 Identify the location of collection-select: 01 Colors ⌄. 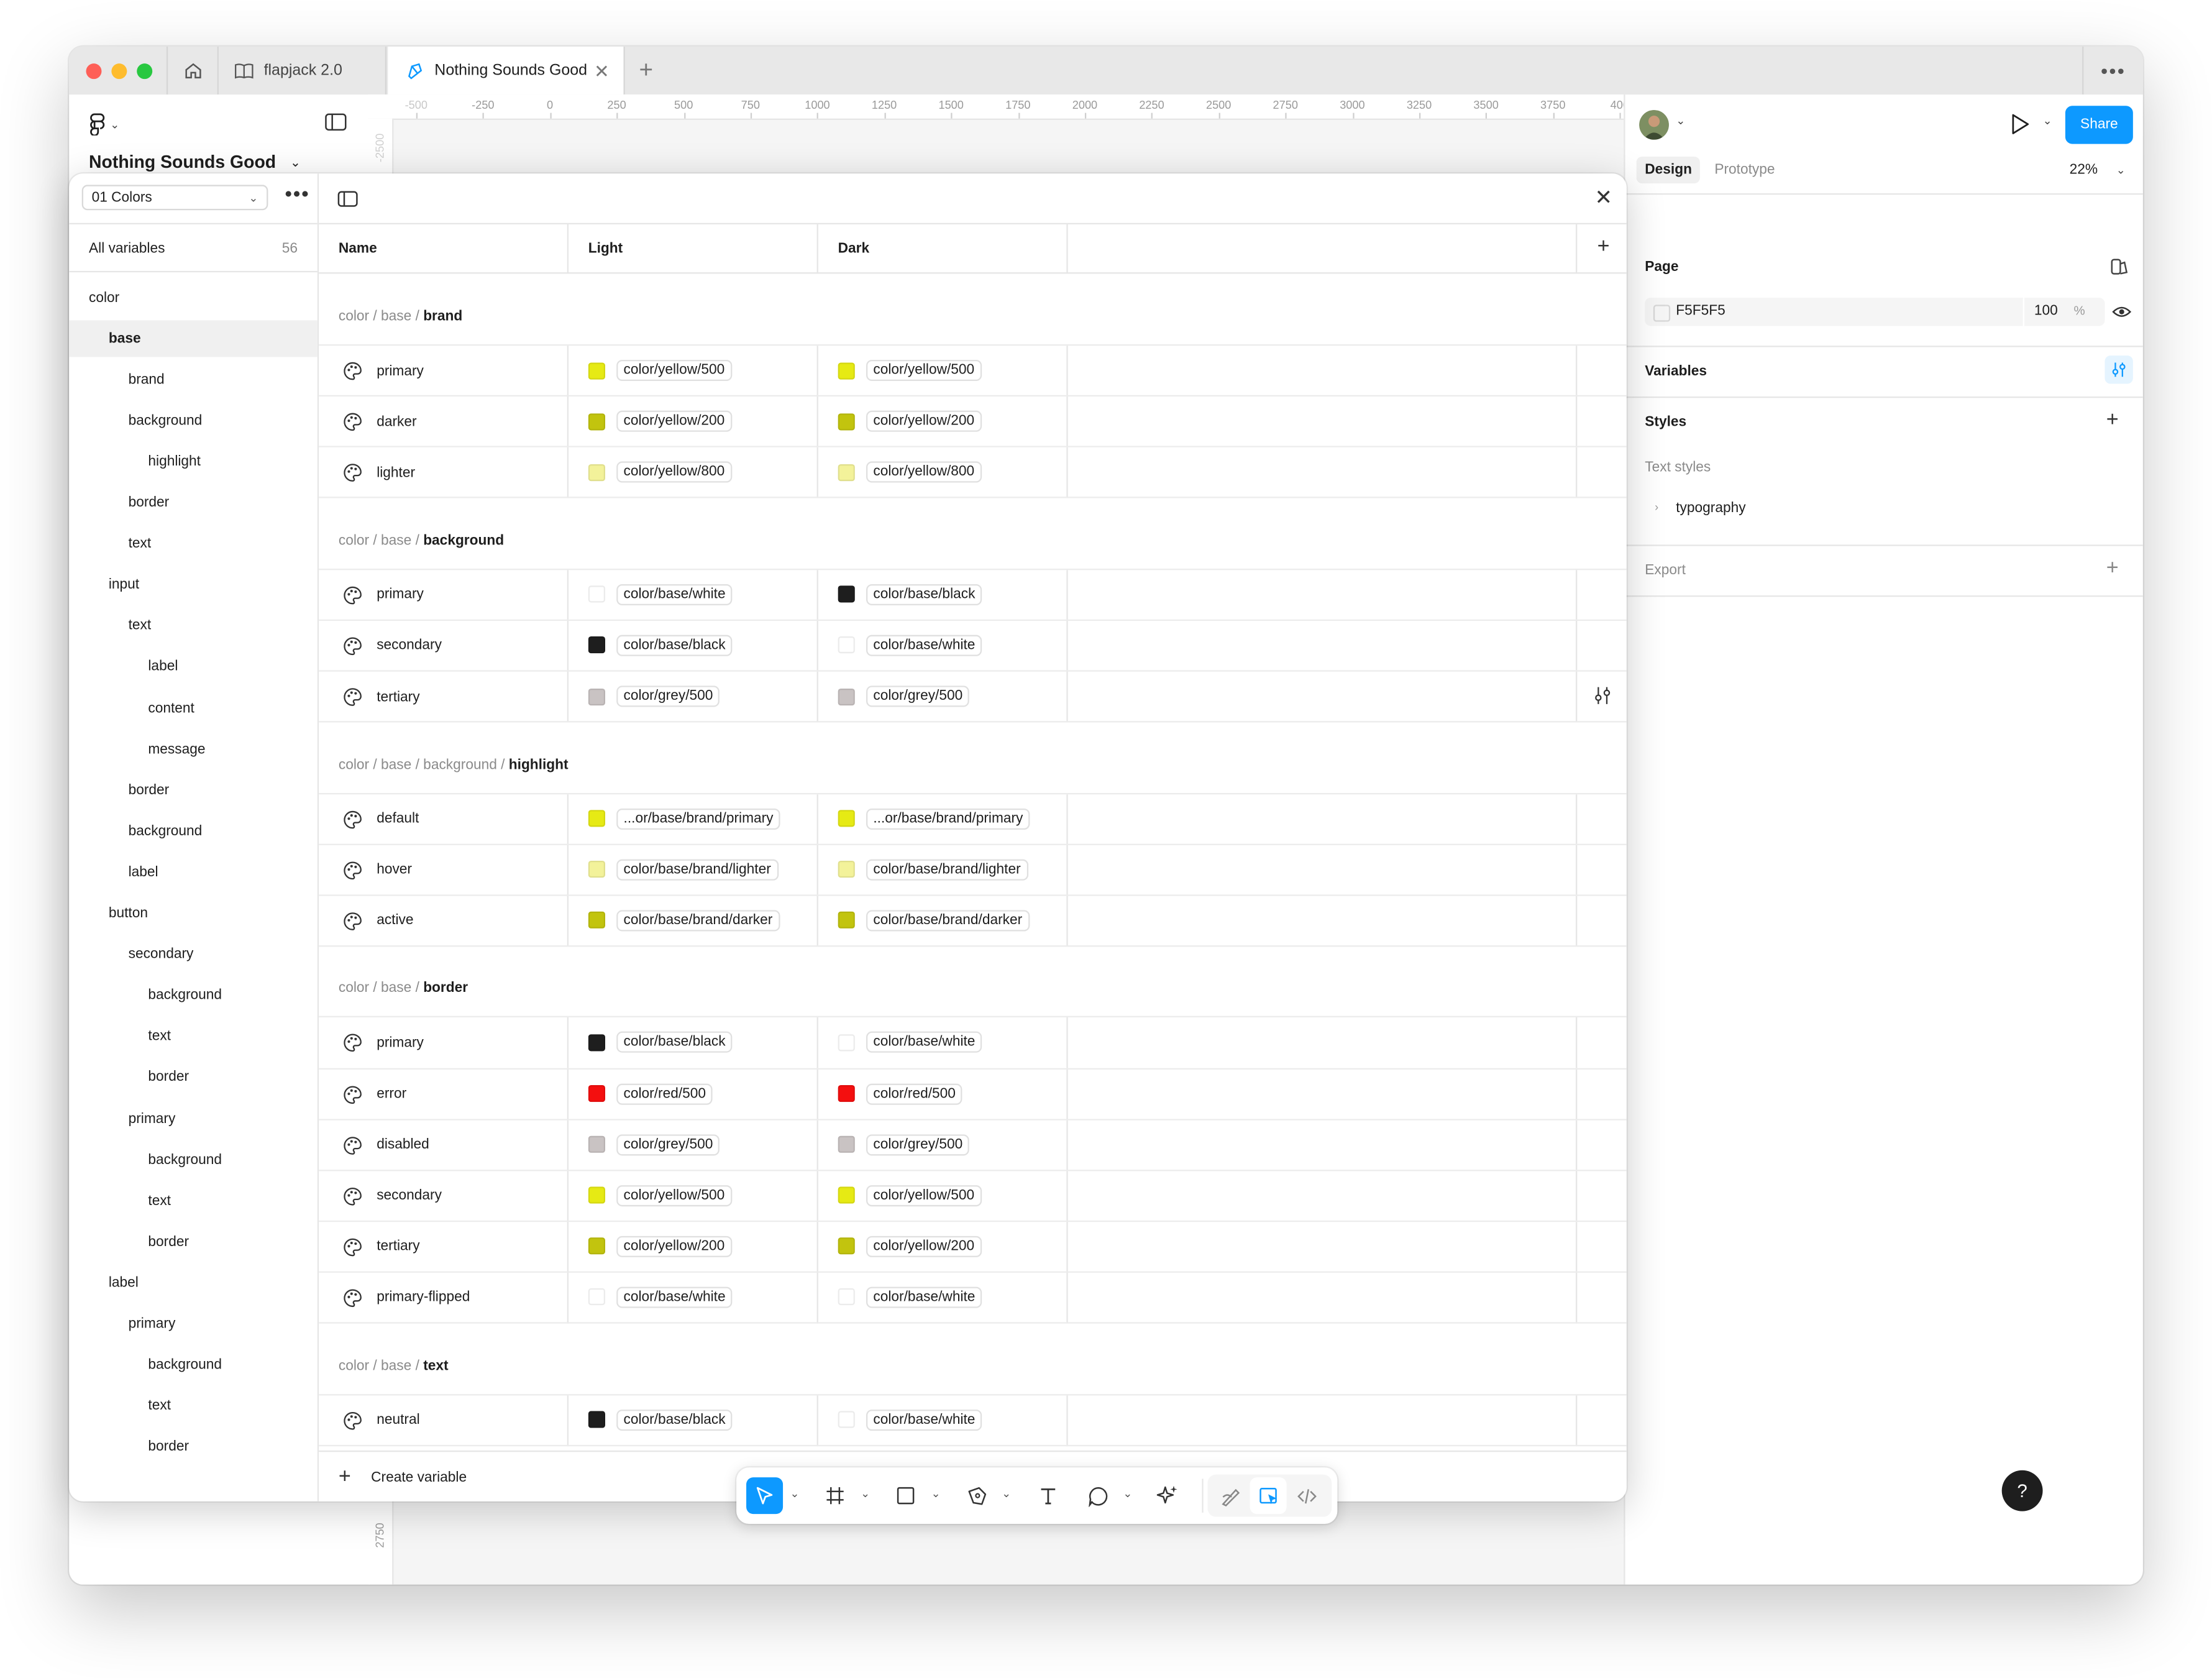
(174, 198).